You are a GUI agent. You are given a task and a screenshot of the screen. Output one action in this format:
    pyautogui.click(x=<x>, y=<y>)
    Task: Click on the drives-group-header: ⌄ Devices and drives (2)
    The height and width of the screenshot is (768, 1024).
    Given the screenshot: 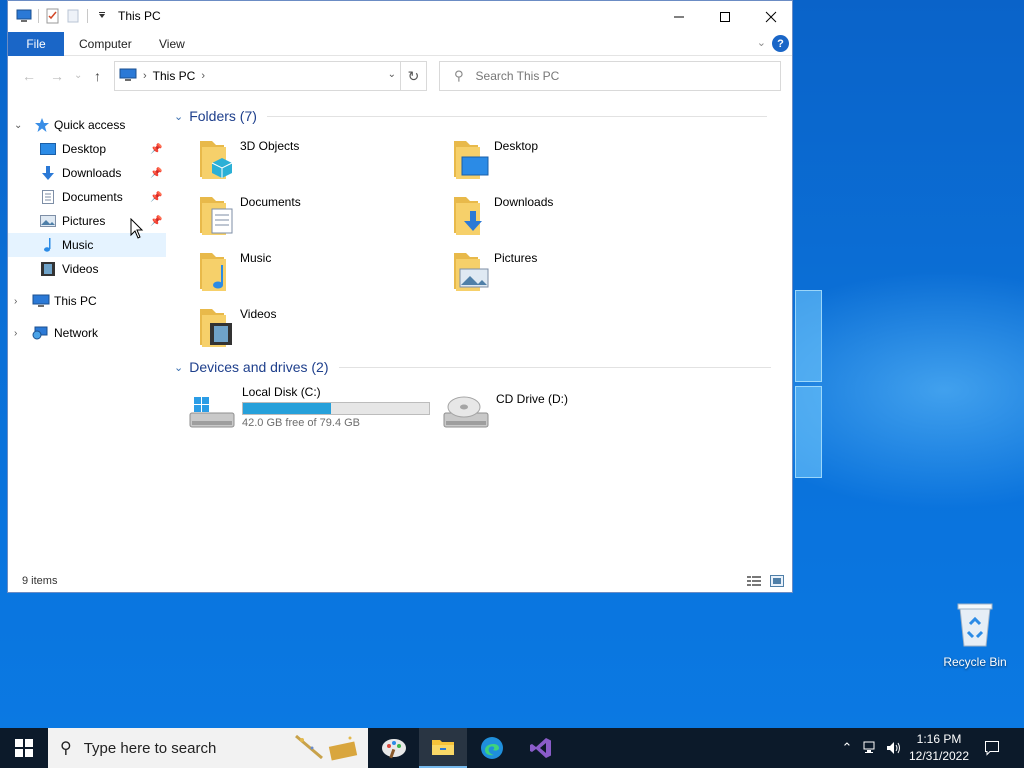 What is the action you would take?
    pyautogui.click(x=472, y=367)
    